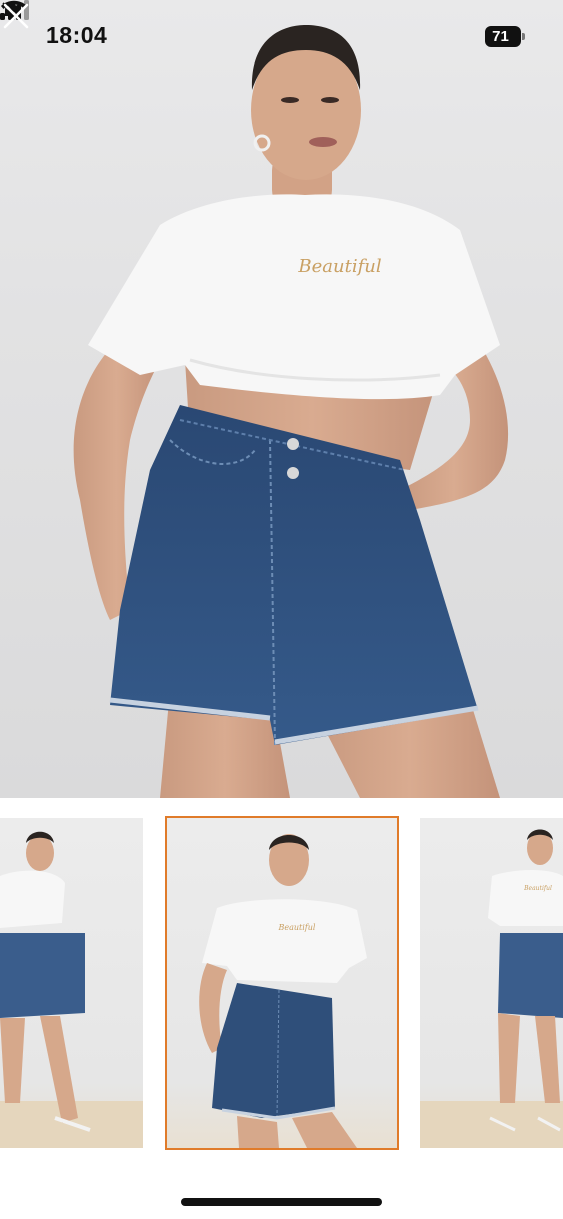  What do you see at coordinates (77, 35) in the screenshot?
I see `status-time: 18:04` at bounding box center [77, 35].